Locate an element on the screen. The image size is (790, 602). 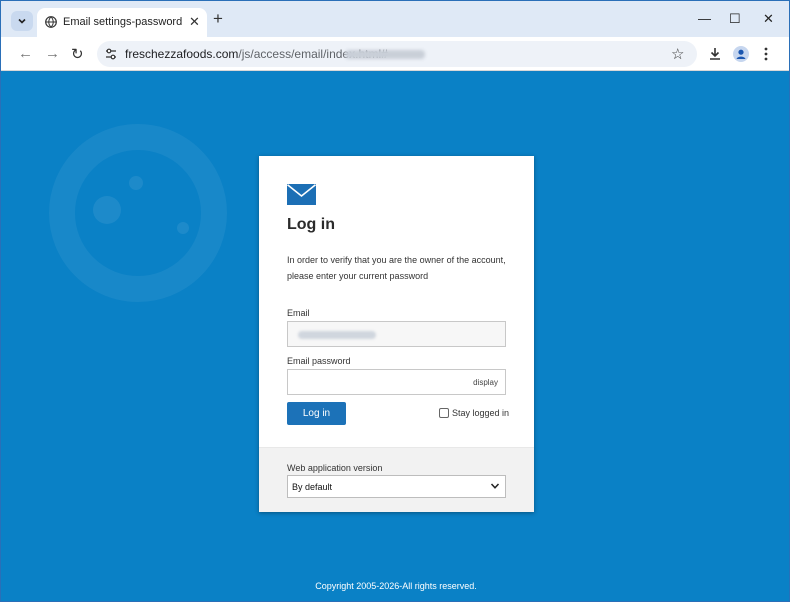
download-icon is located at coordinates (715, 54).